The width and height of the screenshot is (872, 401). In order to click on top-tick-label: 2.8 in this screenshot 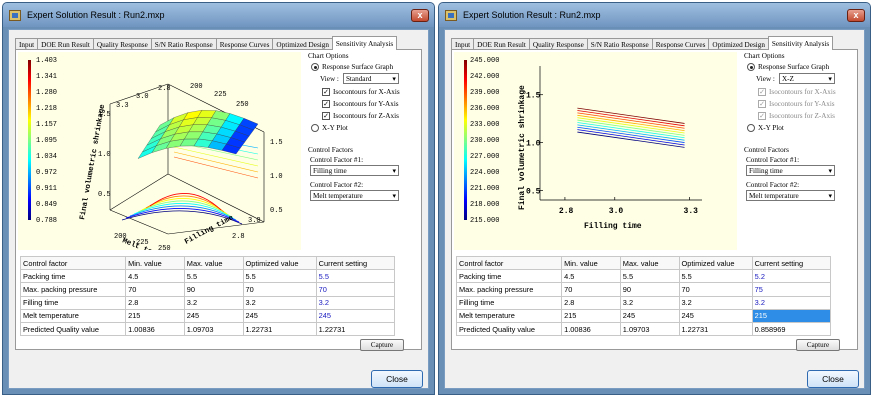, I will do `click(164, 89)`.